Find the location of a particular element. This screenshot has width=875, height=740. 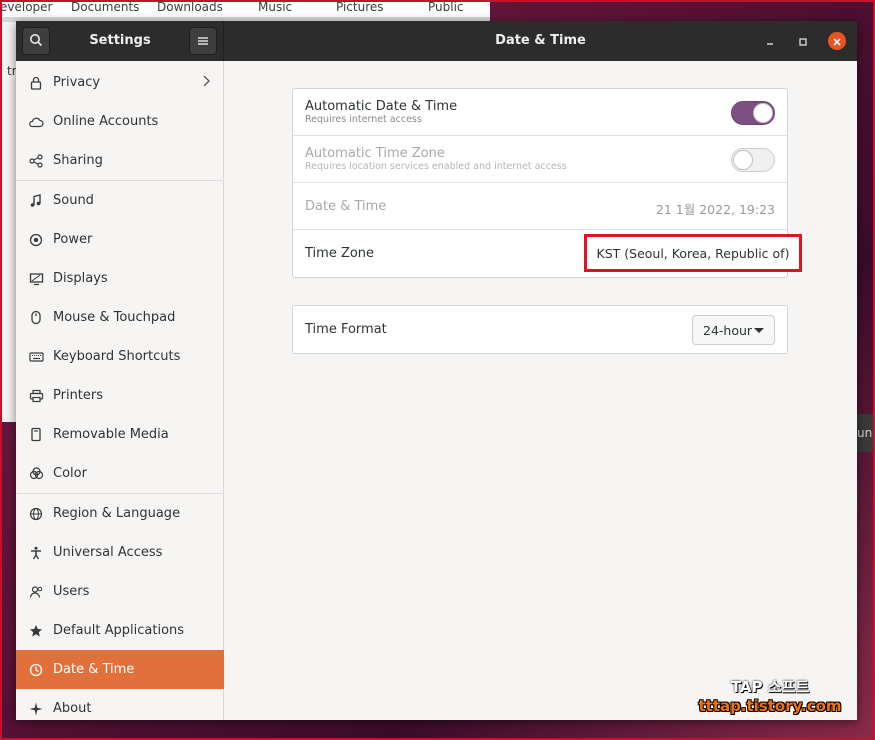

keyboard-icon is located at coordinates (36, 357).